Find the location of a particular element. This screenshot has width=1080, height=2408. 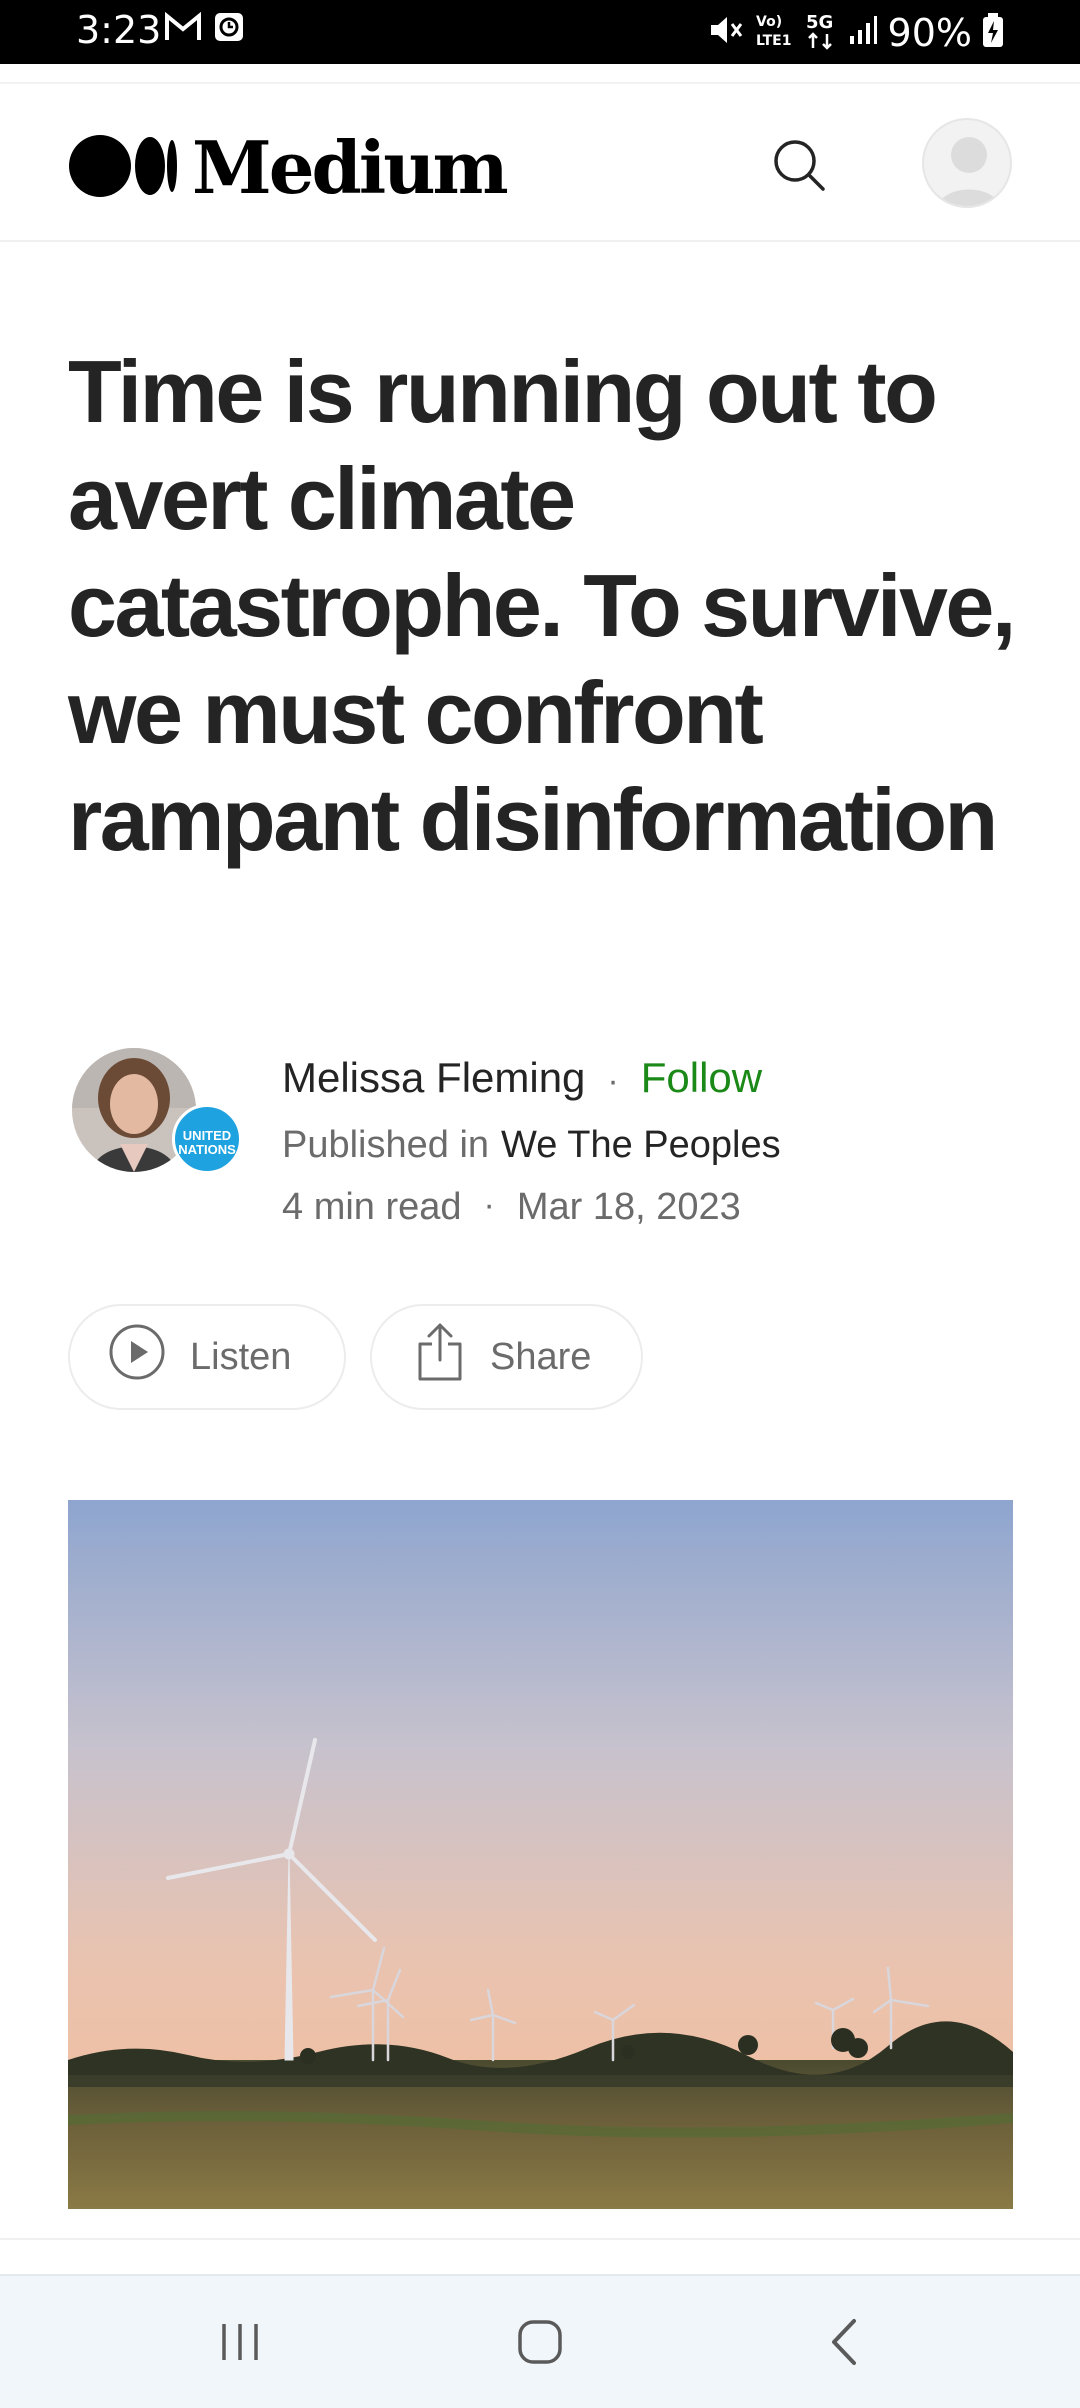

profile-avatar-button is located at coordinates (967, 163).